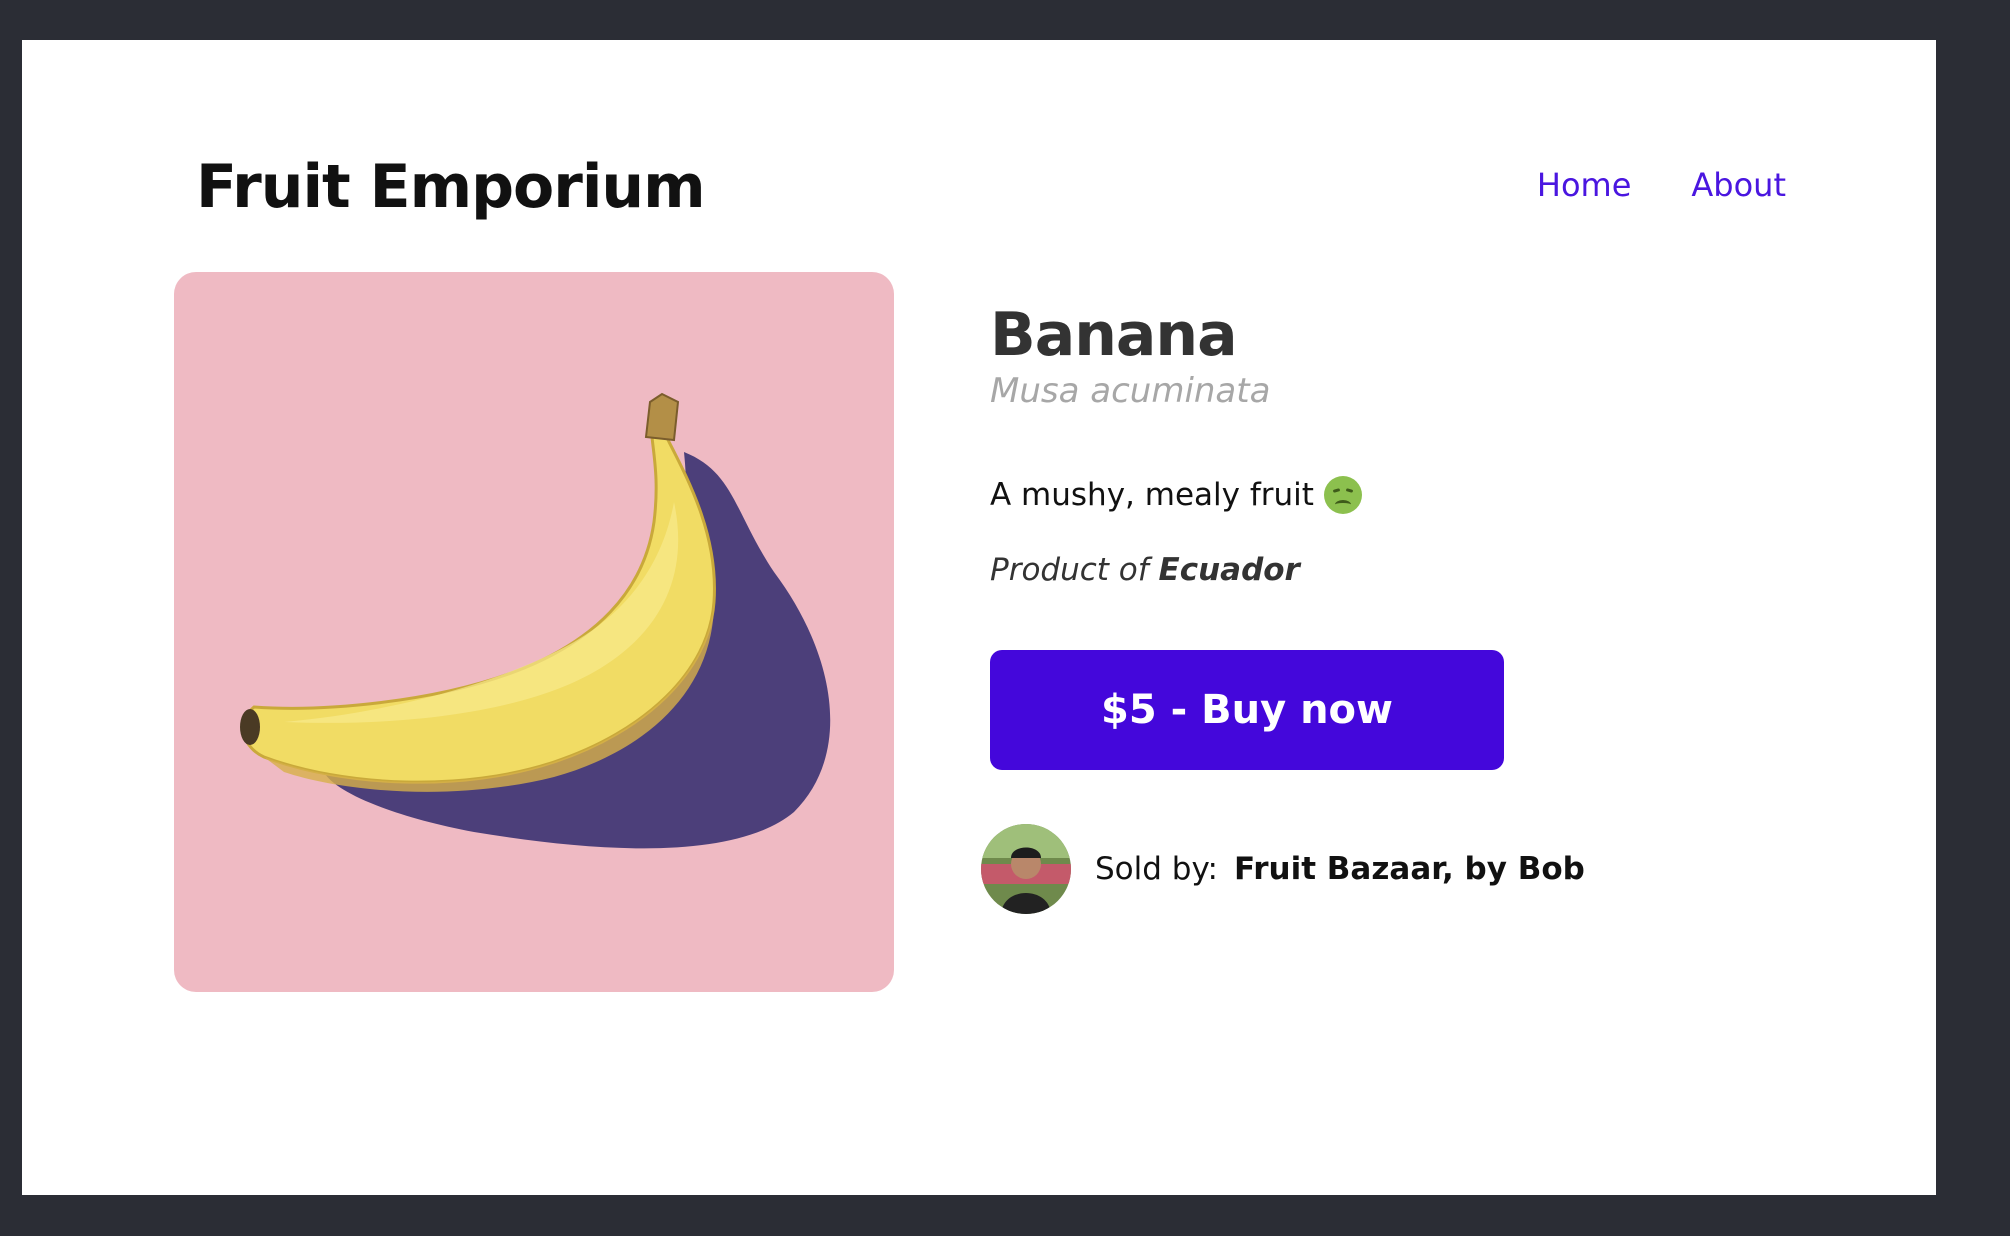  Describe the element at coordinates (1247, 710) in the screenshot. I see `buy-now-button: $5 - Buy now` at that location.